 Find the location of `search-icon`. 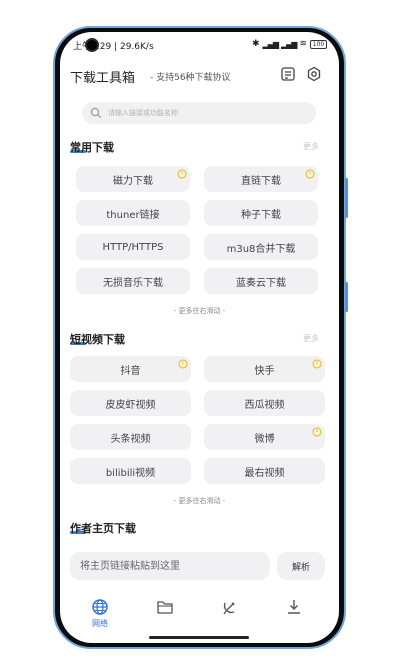

search-icon is located at coordinates (96, 113).